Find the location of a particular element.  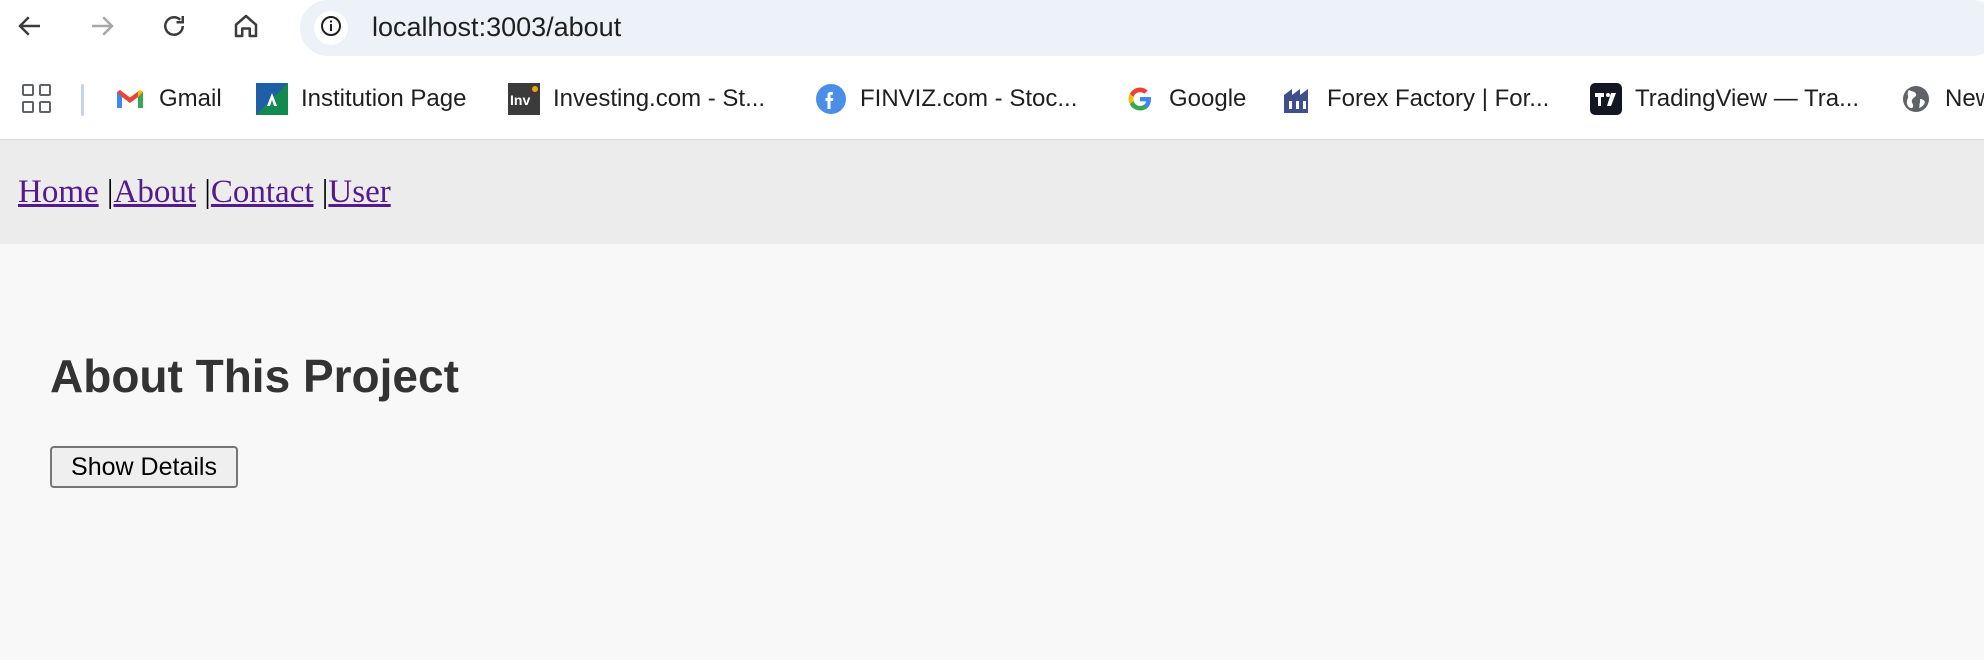

address-bar: localhost:3003/about is located at coordinates (1142, 28).